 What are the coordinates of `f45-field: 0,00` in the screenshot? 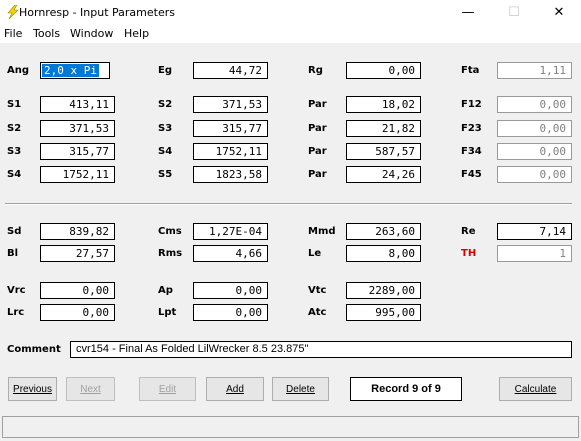 It's located at (534, 174).